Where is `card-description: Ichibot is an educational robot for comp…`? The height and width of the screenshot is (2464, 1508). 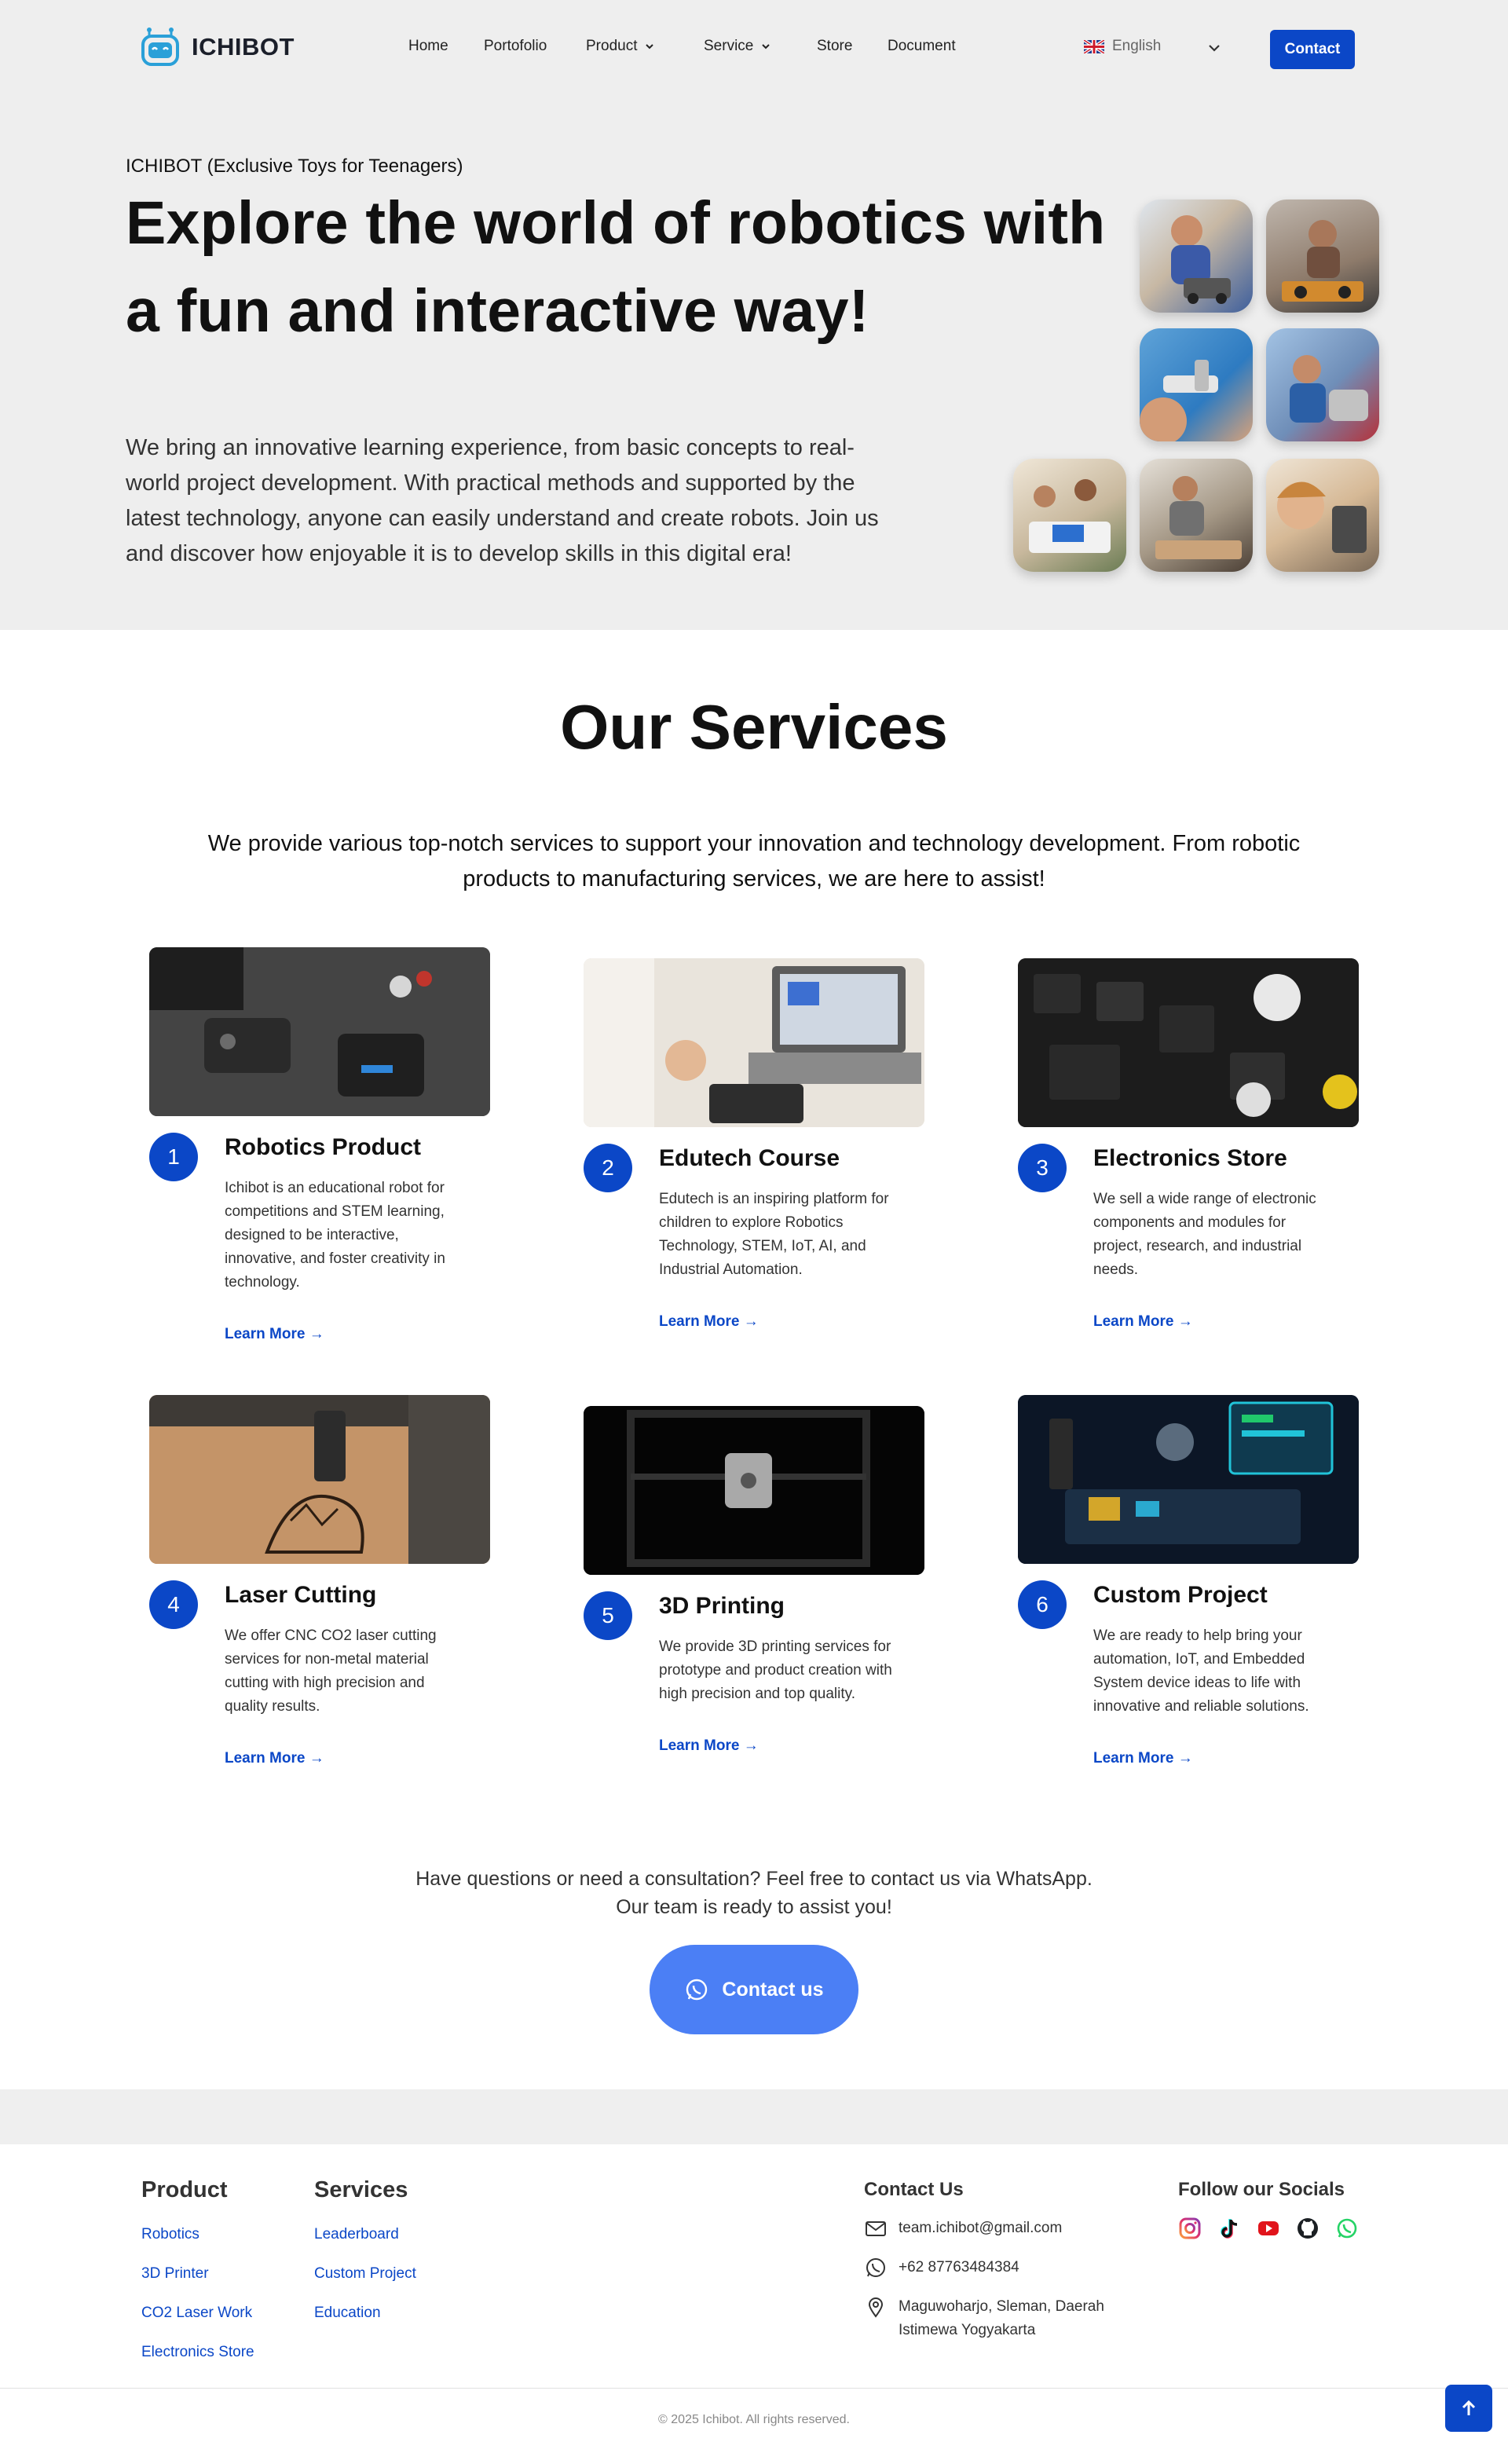 card-description: Ichibot is an educational robot for comp… is located at coordinates (354, 1235).